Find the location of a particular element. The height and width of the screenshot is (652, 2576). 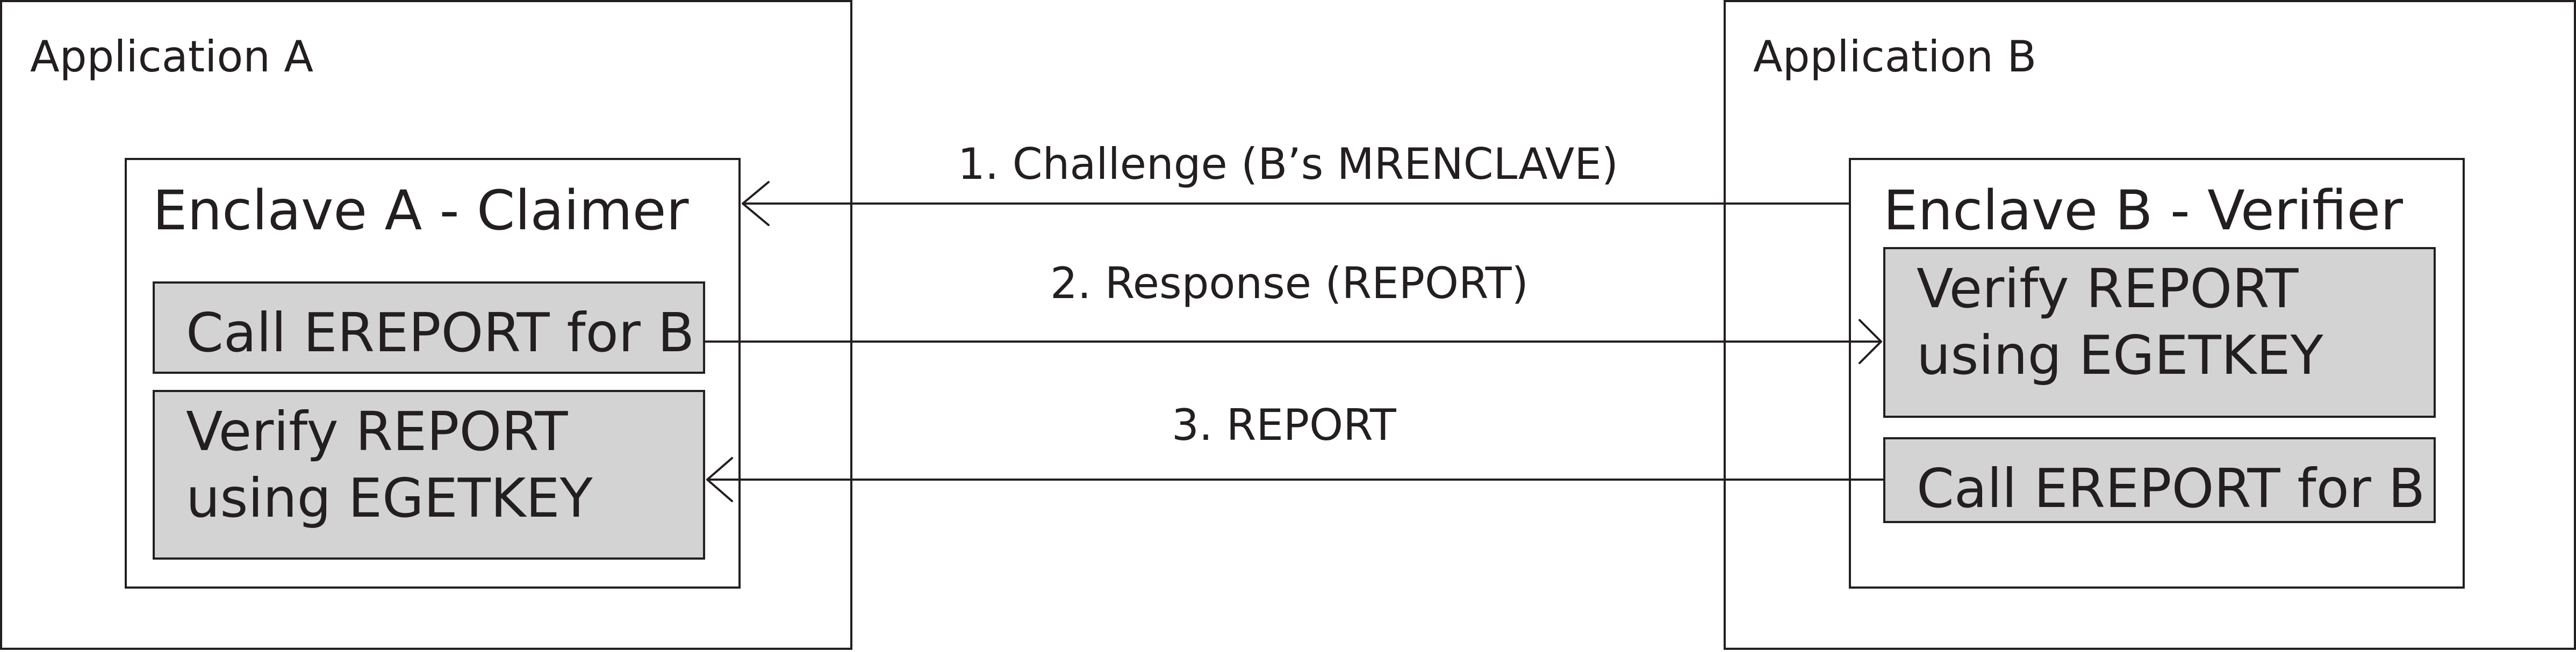

application-b-title: Application B is located at coordinates (1895, 57).